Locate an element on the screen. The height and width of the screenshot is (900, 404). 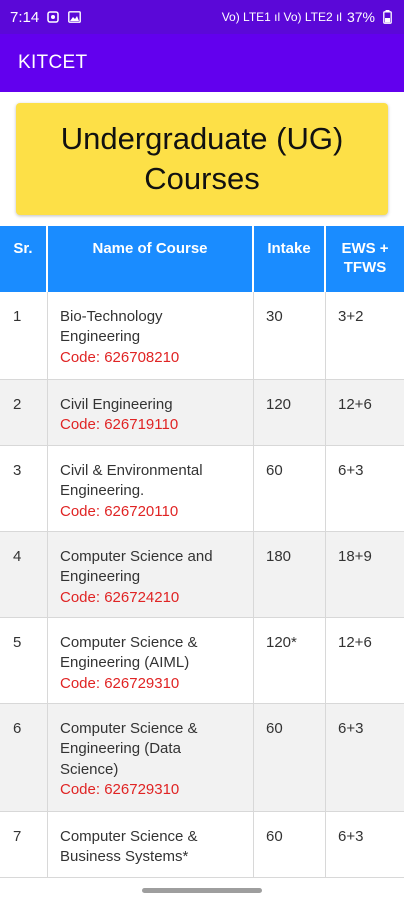
gesture-nav-handle is located at coordinates (202, 890).